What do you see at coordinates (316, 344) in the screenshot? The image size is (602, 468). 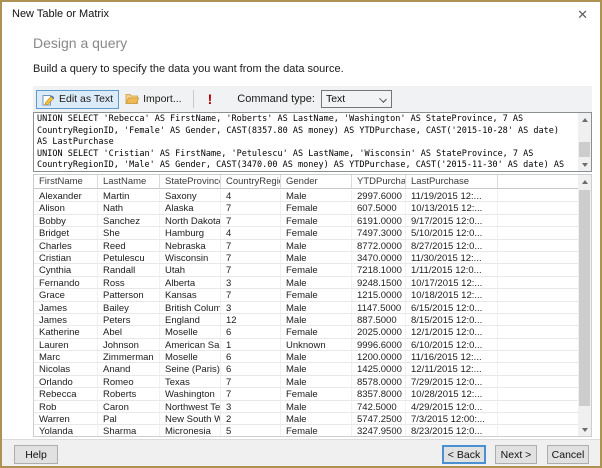 I see `table-cell: Unknown` at bounding box center [316, 344].